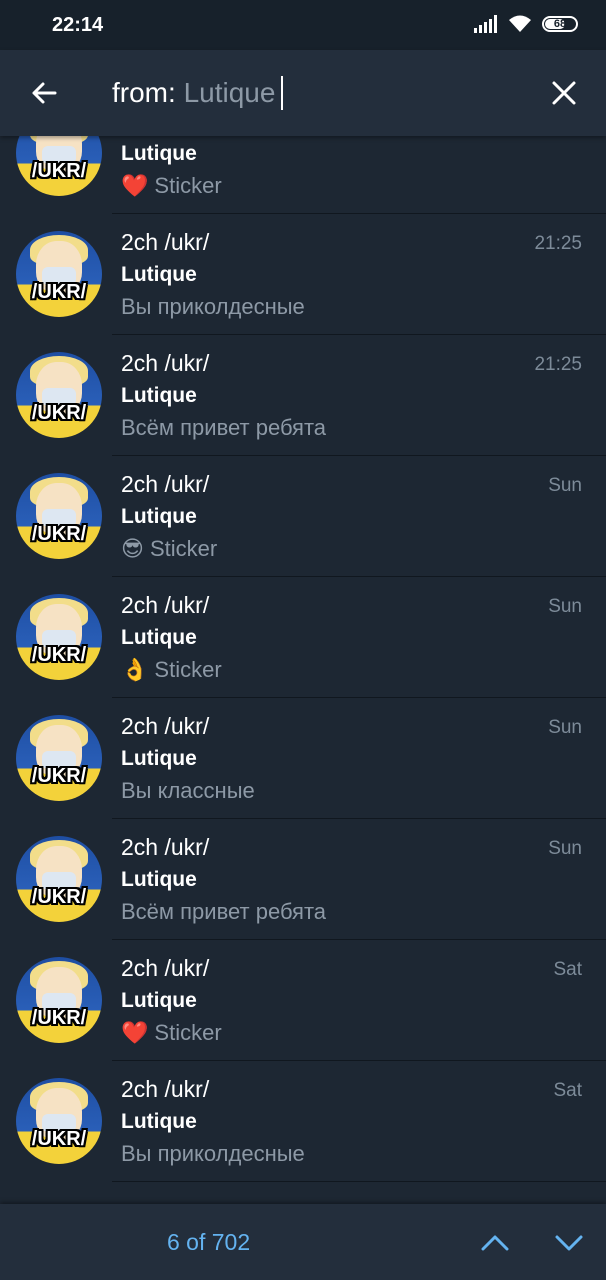 The height and width of the screenshot is (1280, 606). I want to click on message-preview: Вы классные, so click(188, 791).